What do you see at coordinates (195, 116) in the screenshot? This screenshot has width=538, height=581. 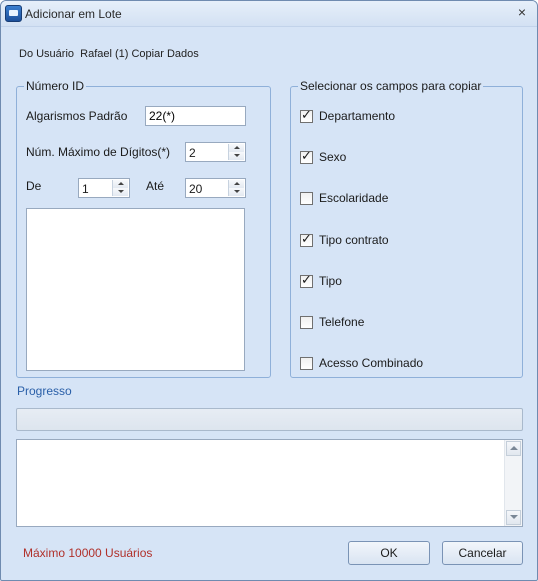 I see `default-digits-input` at bounding box center [195, 116].